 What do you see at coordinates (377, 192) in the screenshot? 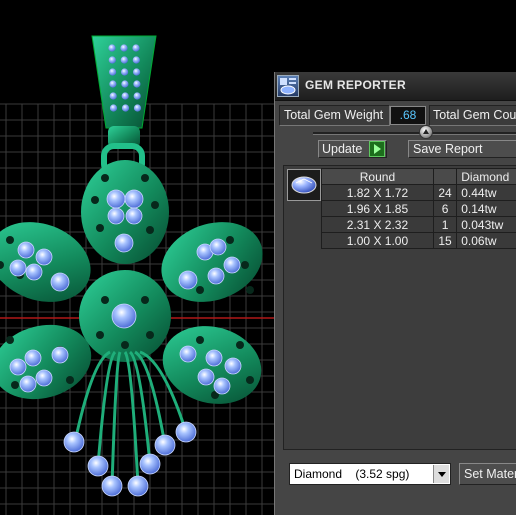
I see `gem-size: 1.82 X 1.72` at bounding box center [377, 192].